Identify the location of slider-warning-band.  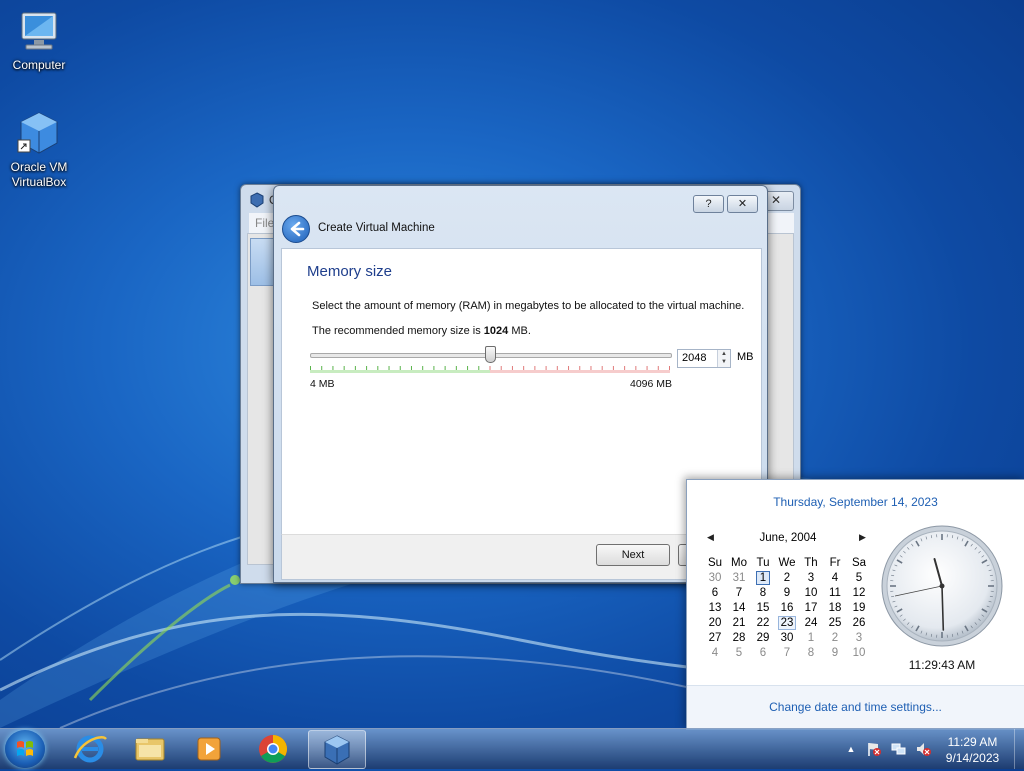
(580, 371).